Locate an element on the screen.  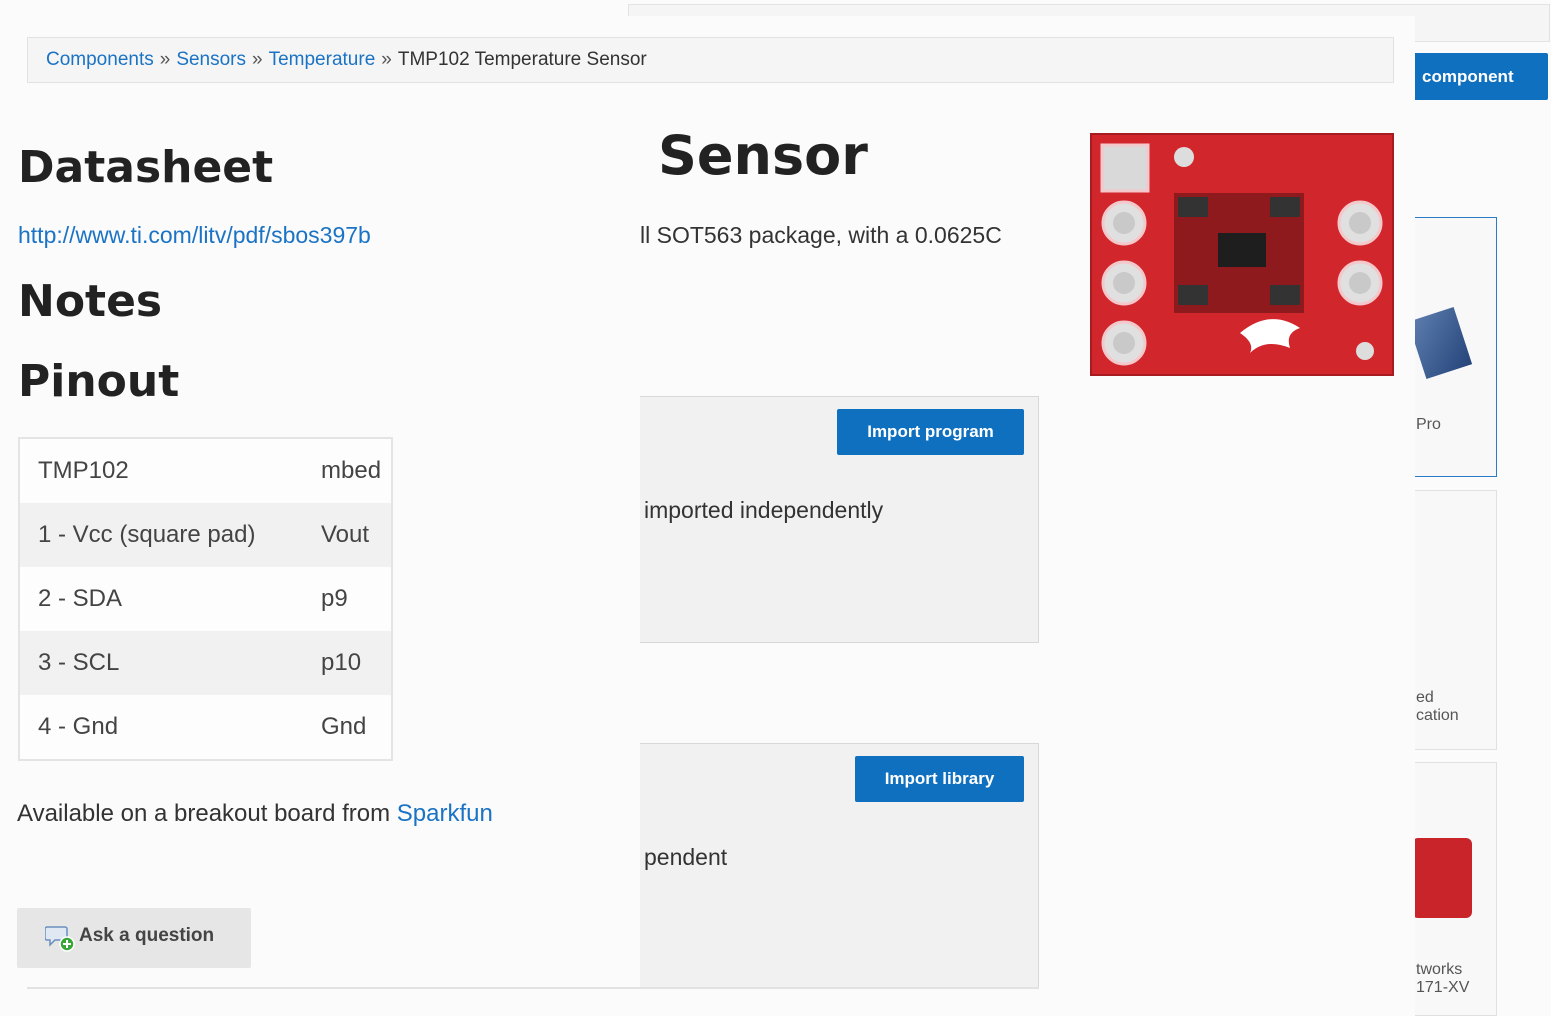
related-card: Pro is located at coordinates (1451, 347).